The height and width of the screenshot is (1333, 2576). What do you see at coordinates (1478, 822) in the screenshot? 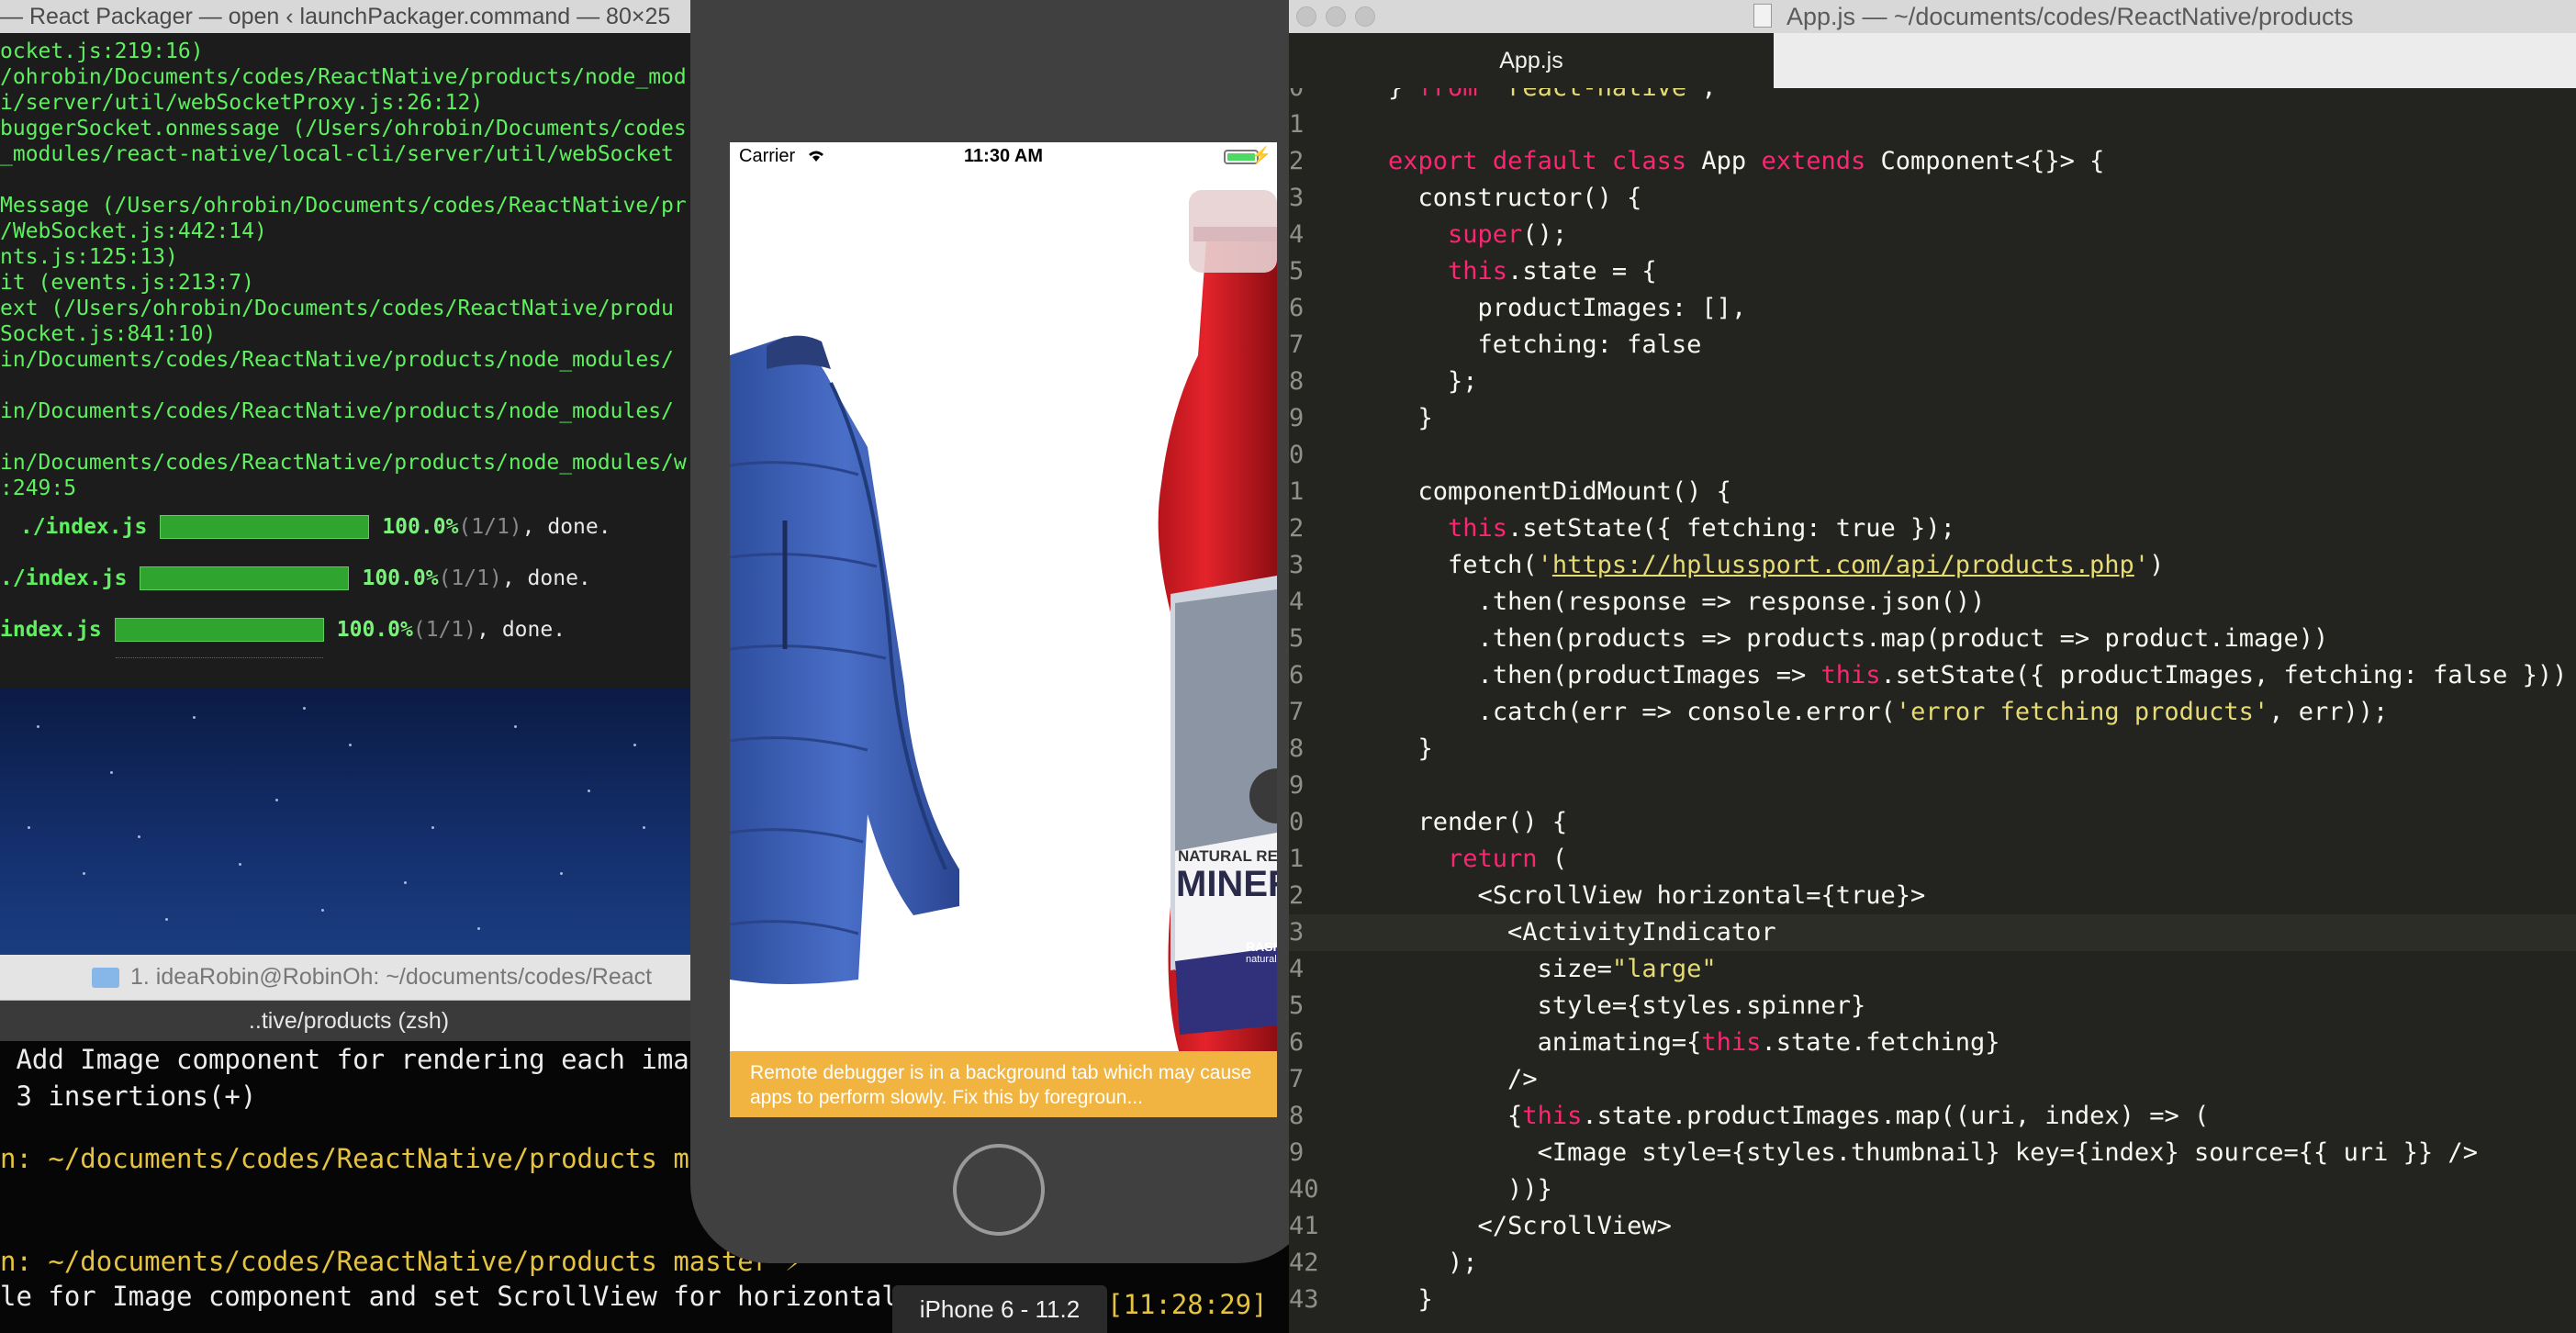
I see `code-text: render() {` at bounding box center [1478, 822].